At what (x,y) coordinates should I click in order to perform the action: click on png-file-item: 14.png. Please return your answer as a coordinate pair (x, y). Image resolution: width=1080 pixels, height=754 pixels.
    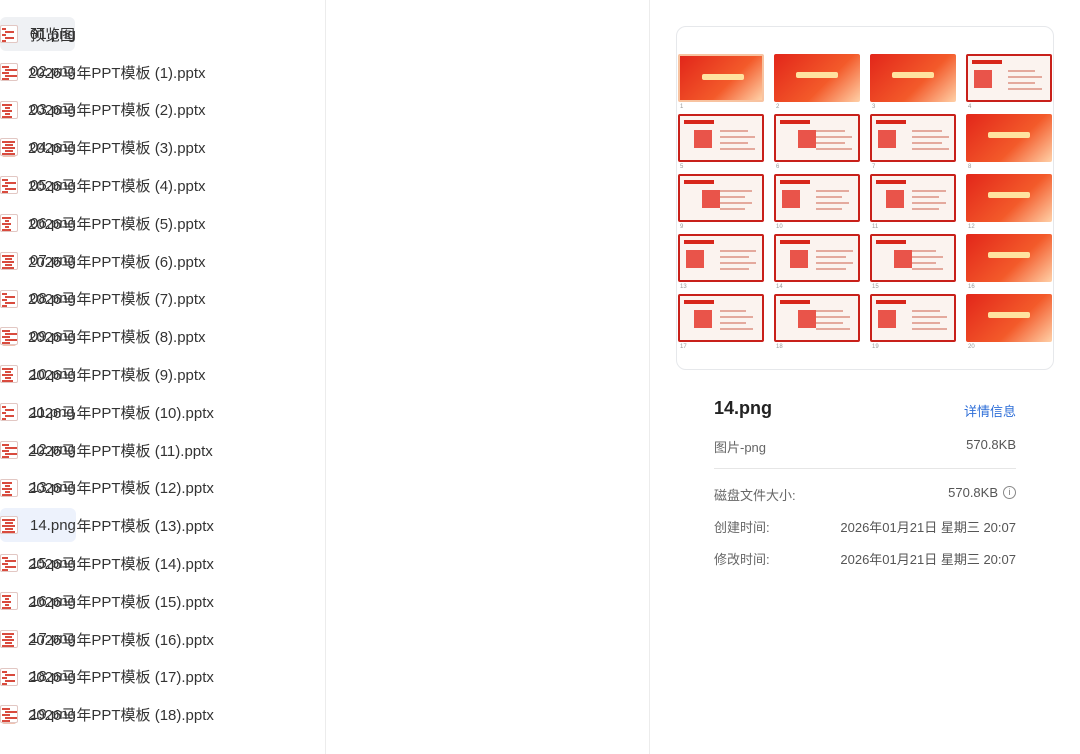
    Looking at the image, I should click on (38, 525).